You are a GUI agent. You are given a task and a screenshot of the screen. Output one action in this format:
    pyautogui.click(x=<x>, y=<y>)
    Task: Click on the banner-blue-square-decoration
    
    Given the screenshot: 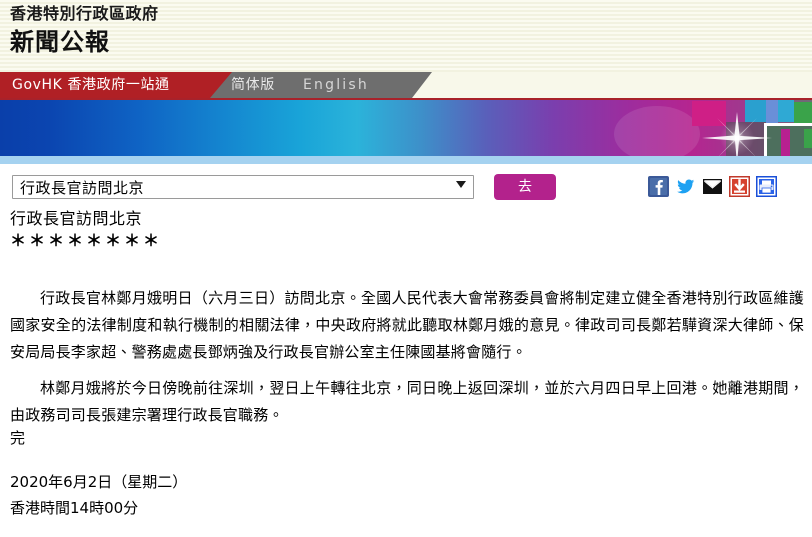 What is the action you would take?
    pyautogui.click(x=772, y=112)
    